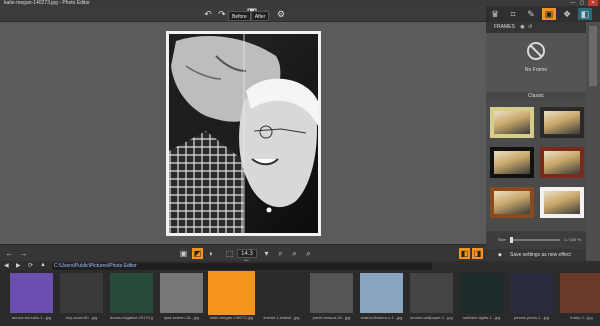 The width and height of the screenshot is (600, 326). I want to click on size-slider-handle, so click(511, 240).